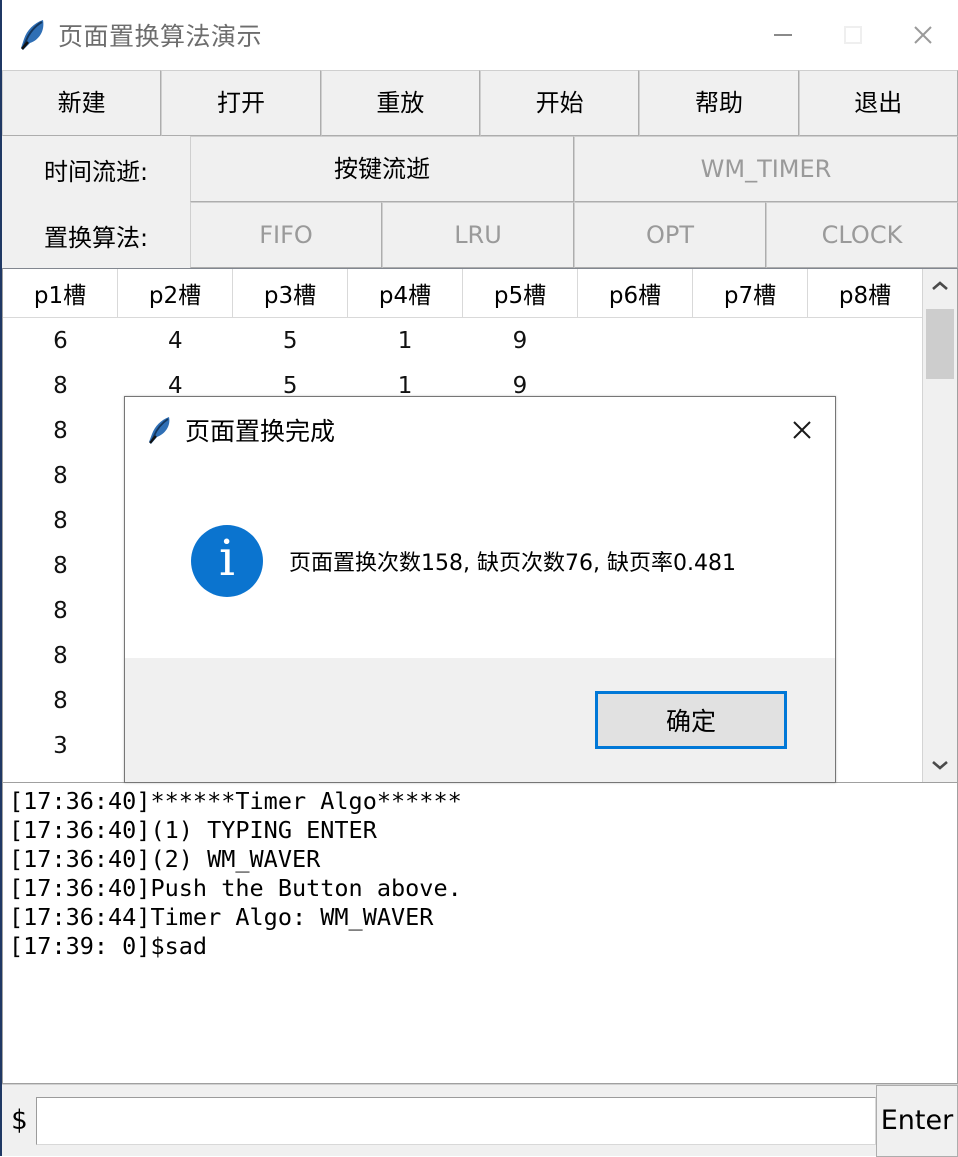 Image resolution: width=958 pixels, height=1157 pixels. I want to click on log-line: [17:36:40](1) TYPING ENTER, so click(193, 830).